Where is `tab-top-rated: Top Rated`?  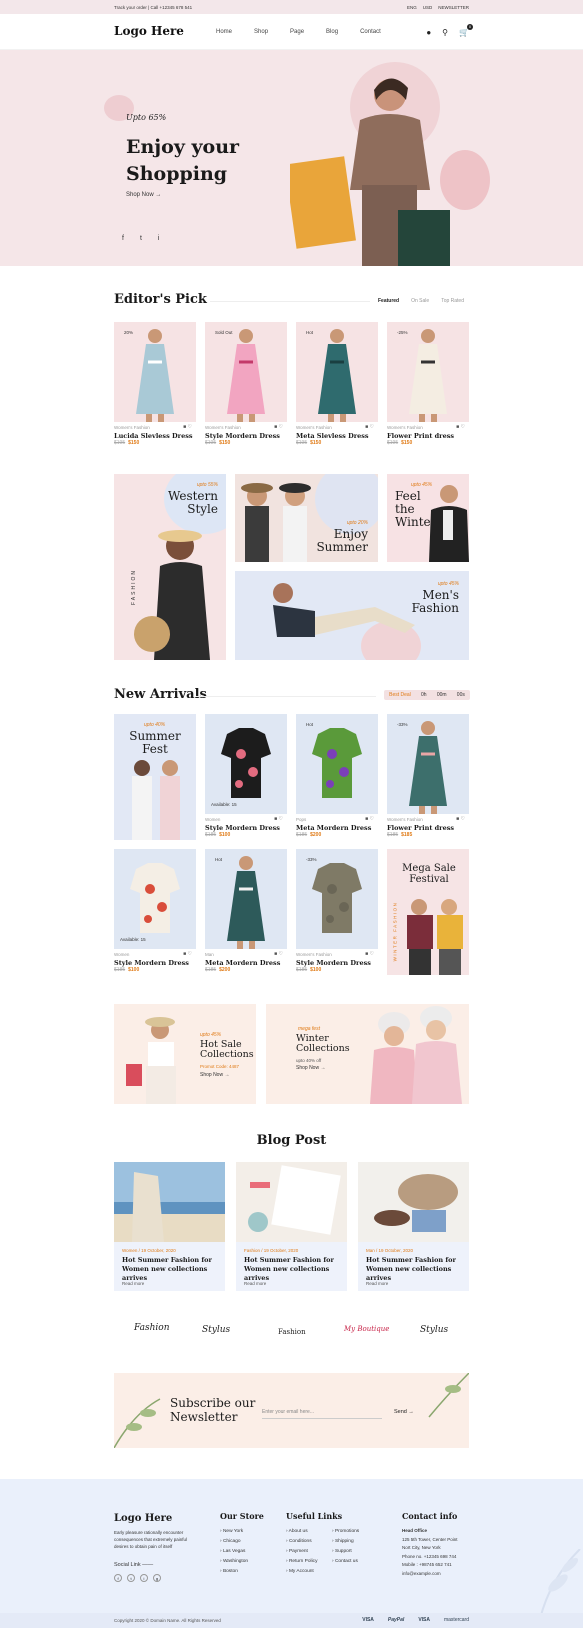
tab-top-rated: Top Rated is located at coordinates (452, 301).